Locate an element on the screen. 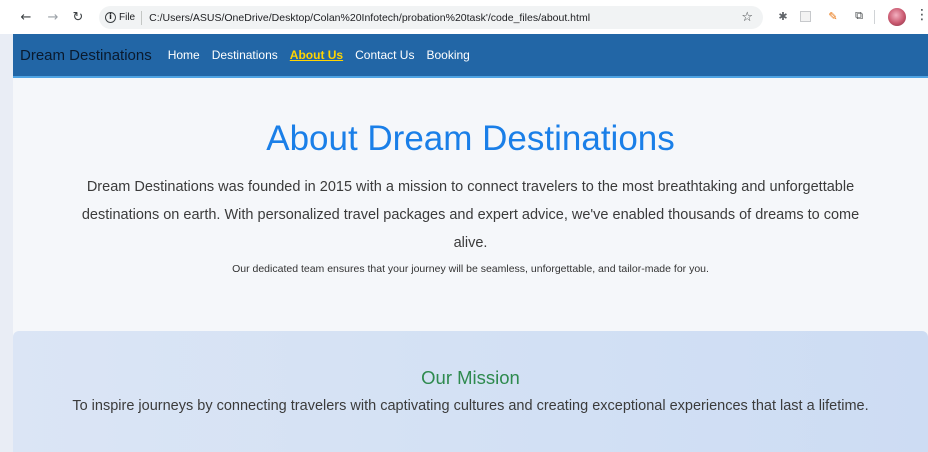 The image size is (928, 452). back-arrow-icon: ← is located at coordinates (26, 17).